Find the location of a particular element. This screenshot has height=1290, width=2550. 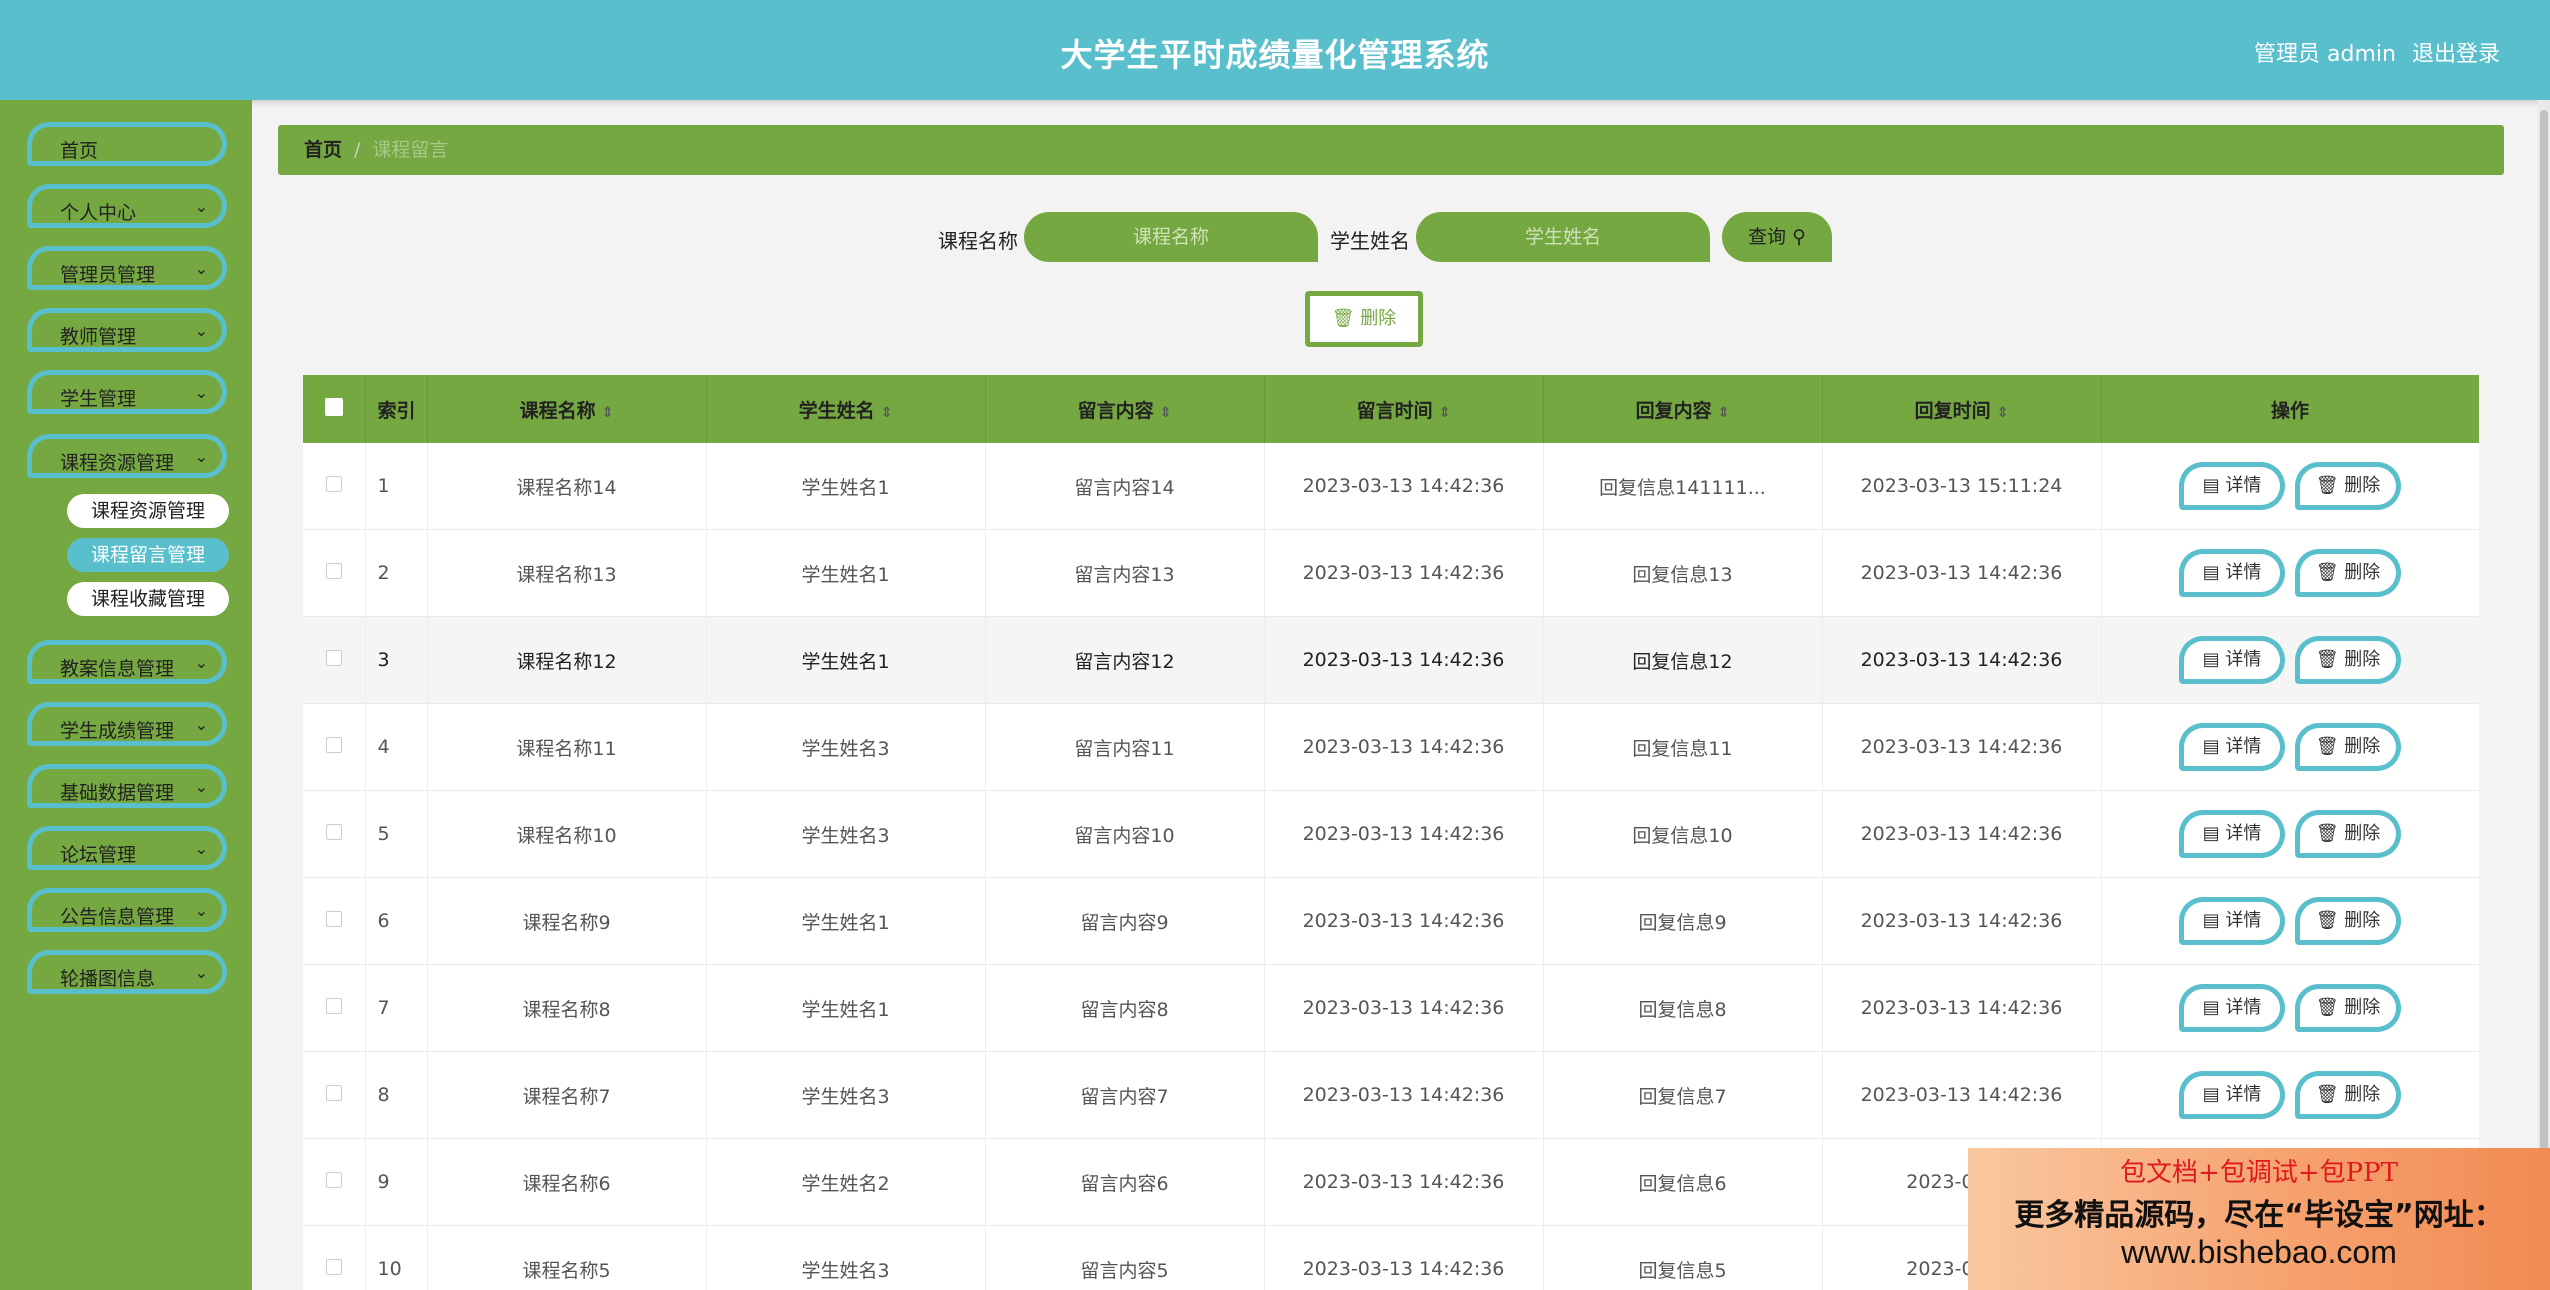

select-all-checkbox is located at coordinates (333, 406).